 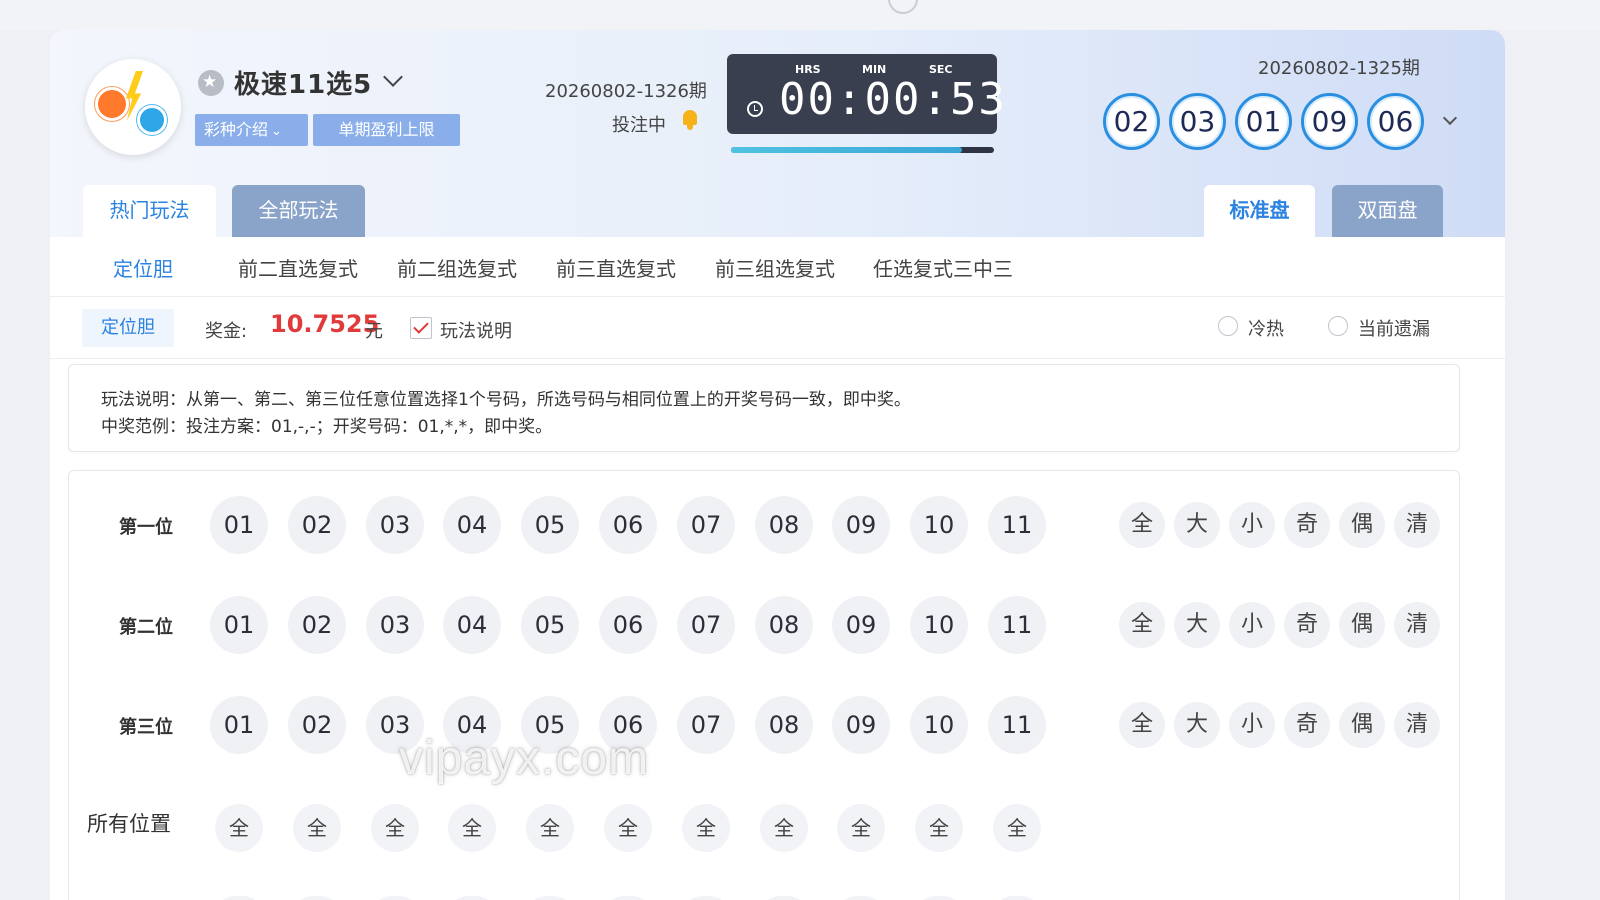 I want to click on hot-cold-radio, so click(x=1228, y=326).